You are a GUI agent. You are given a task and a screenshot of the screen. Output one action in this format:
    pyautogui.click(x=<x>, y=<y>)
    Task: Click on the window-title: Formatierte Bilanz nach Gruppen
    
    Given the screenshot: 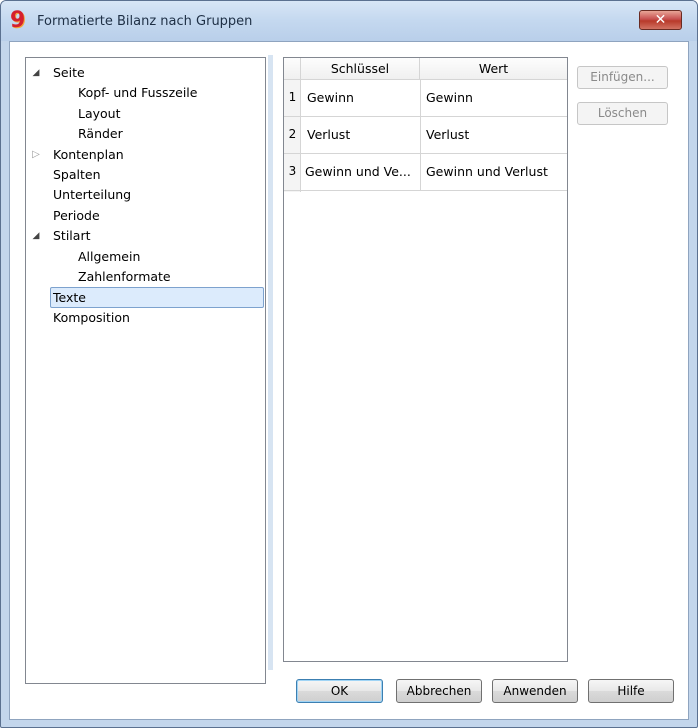 What is the action you would take?
    pyautogui.click(x=145, y=21)
    